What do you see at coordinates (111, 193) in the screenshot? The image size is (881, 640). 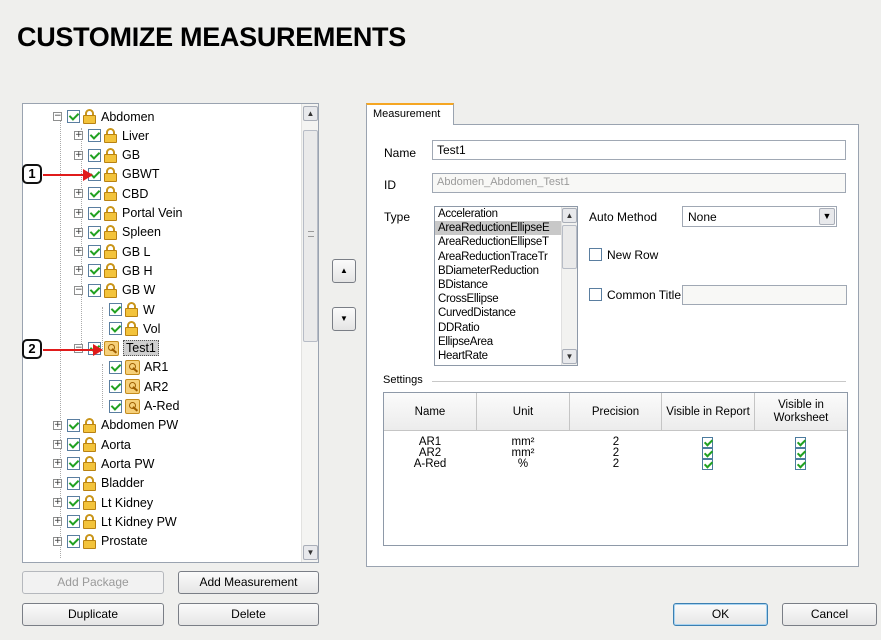 I see `tree-item-cbd: + CBD` at bounding box center [111, 193].